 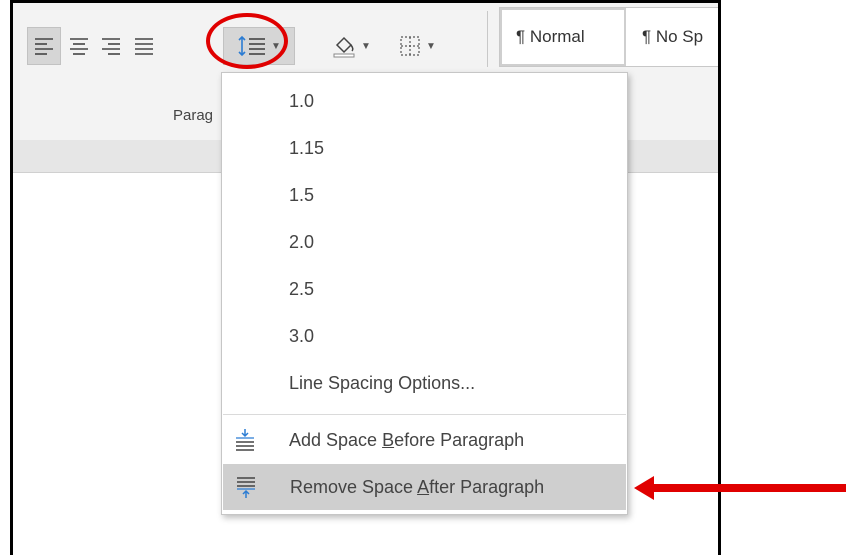 I want to click on align-center-icon, so click(x=79, y=46).